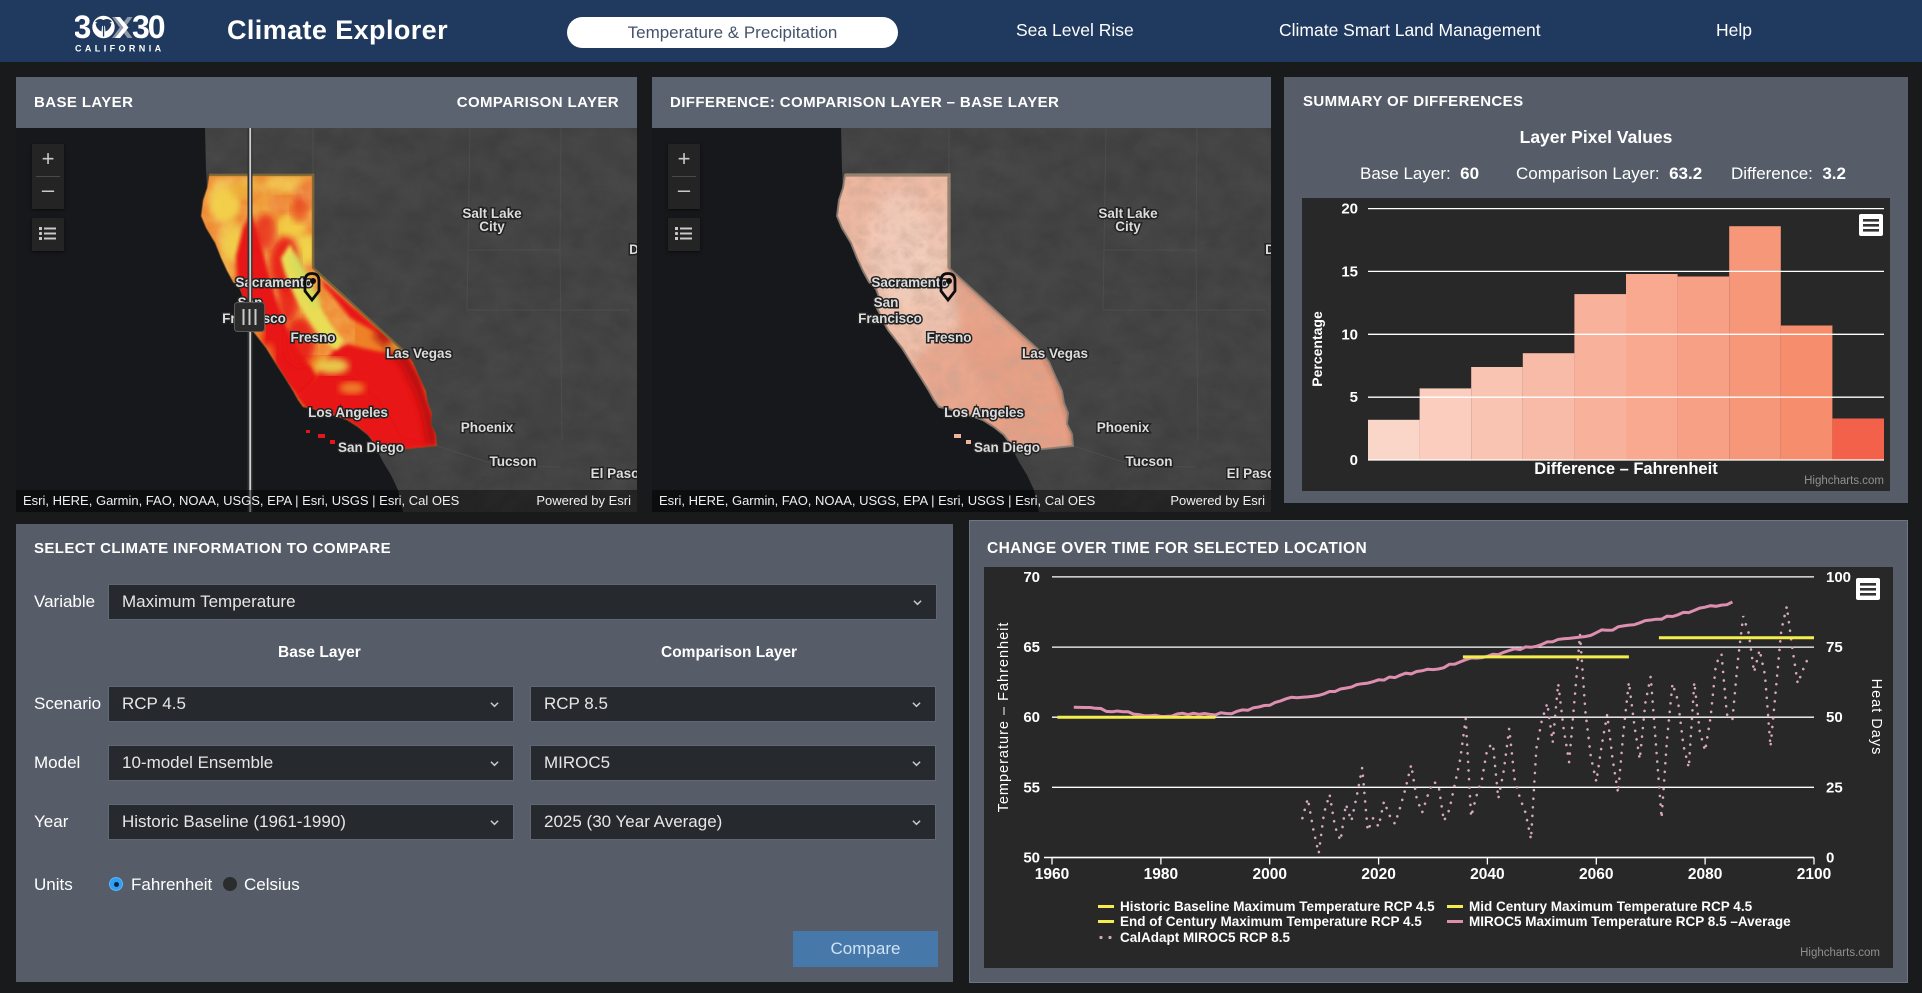  Describe the element at coordinates (1031, 577) in the screenshot. I see `svg-text: 70` at that location.